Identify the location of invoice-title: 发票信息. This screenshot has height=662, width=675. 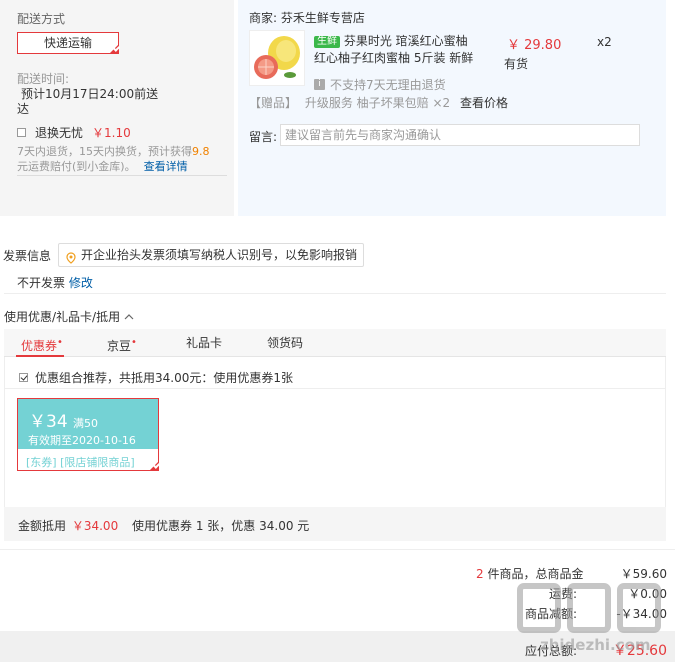
(27, 256).